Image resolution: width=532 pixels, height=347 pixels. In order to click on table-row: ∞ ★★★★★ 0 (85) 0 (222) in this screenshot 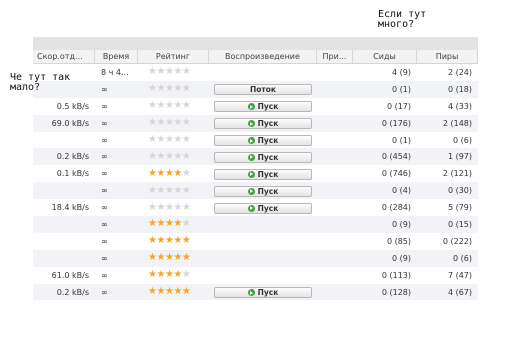, I will do `click(255, 241)`.